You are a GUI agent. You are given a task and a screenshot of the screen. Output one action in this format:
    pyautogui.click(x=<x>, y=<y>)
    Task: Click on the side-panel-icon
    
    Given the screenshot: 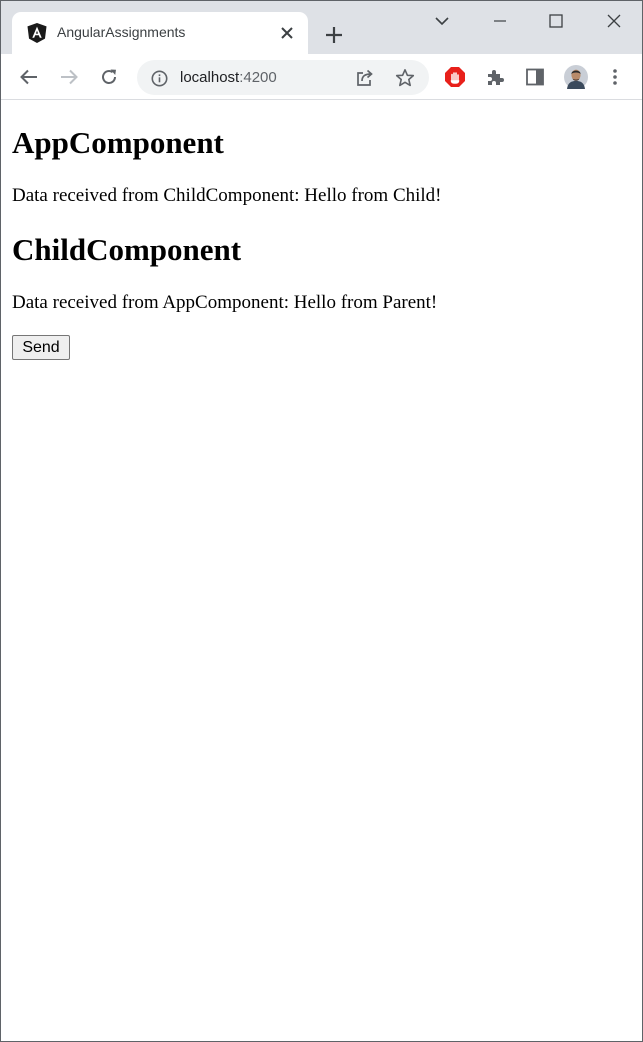 What is the action you would take?
    pyautogui.click(x=535, y=77)
    